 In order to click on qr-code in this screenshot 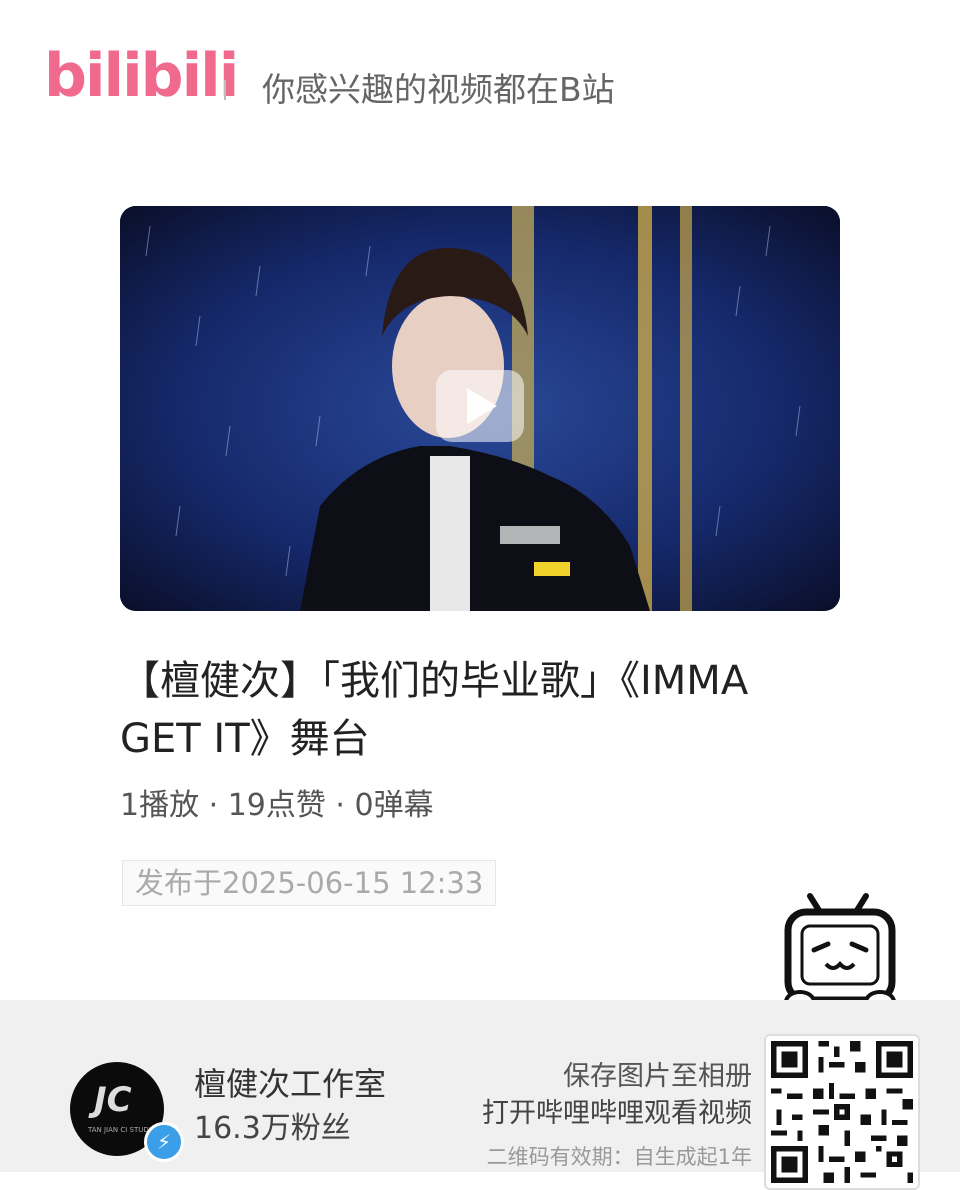, I will do `click(842, 1112)`.